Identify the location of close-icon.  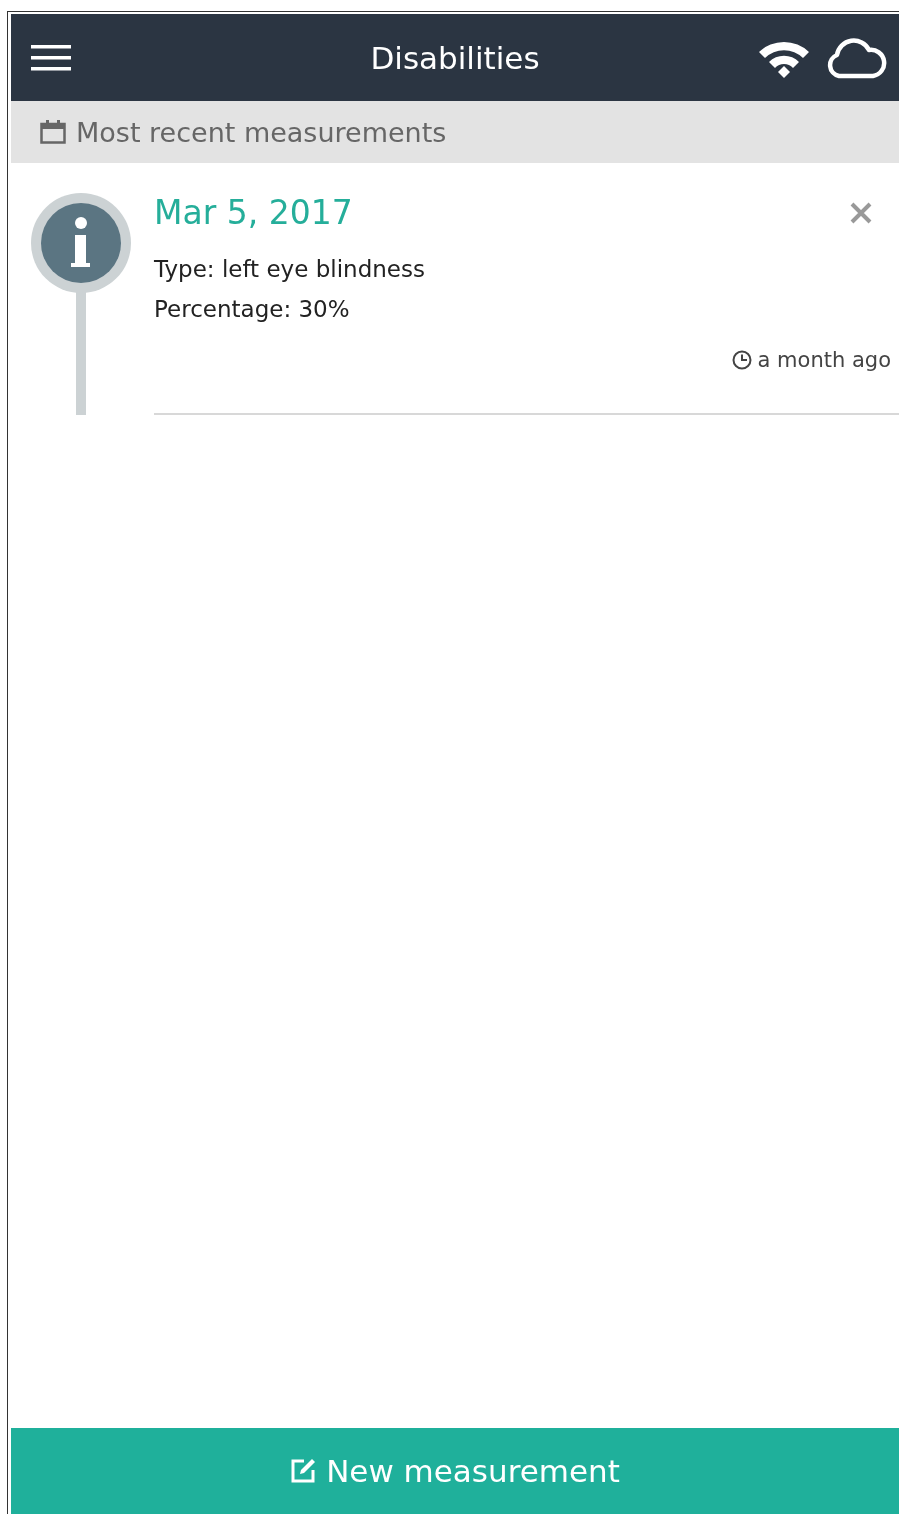
(861, 212).